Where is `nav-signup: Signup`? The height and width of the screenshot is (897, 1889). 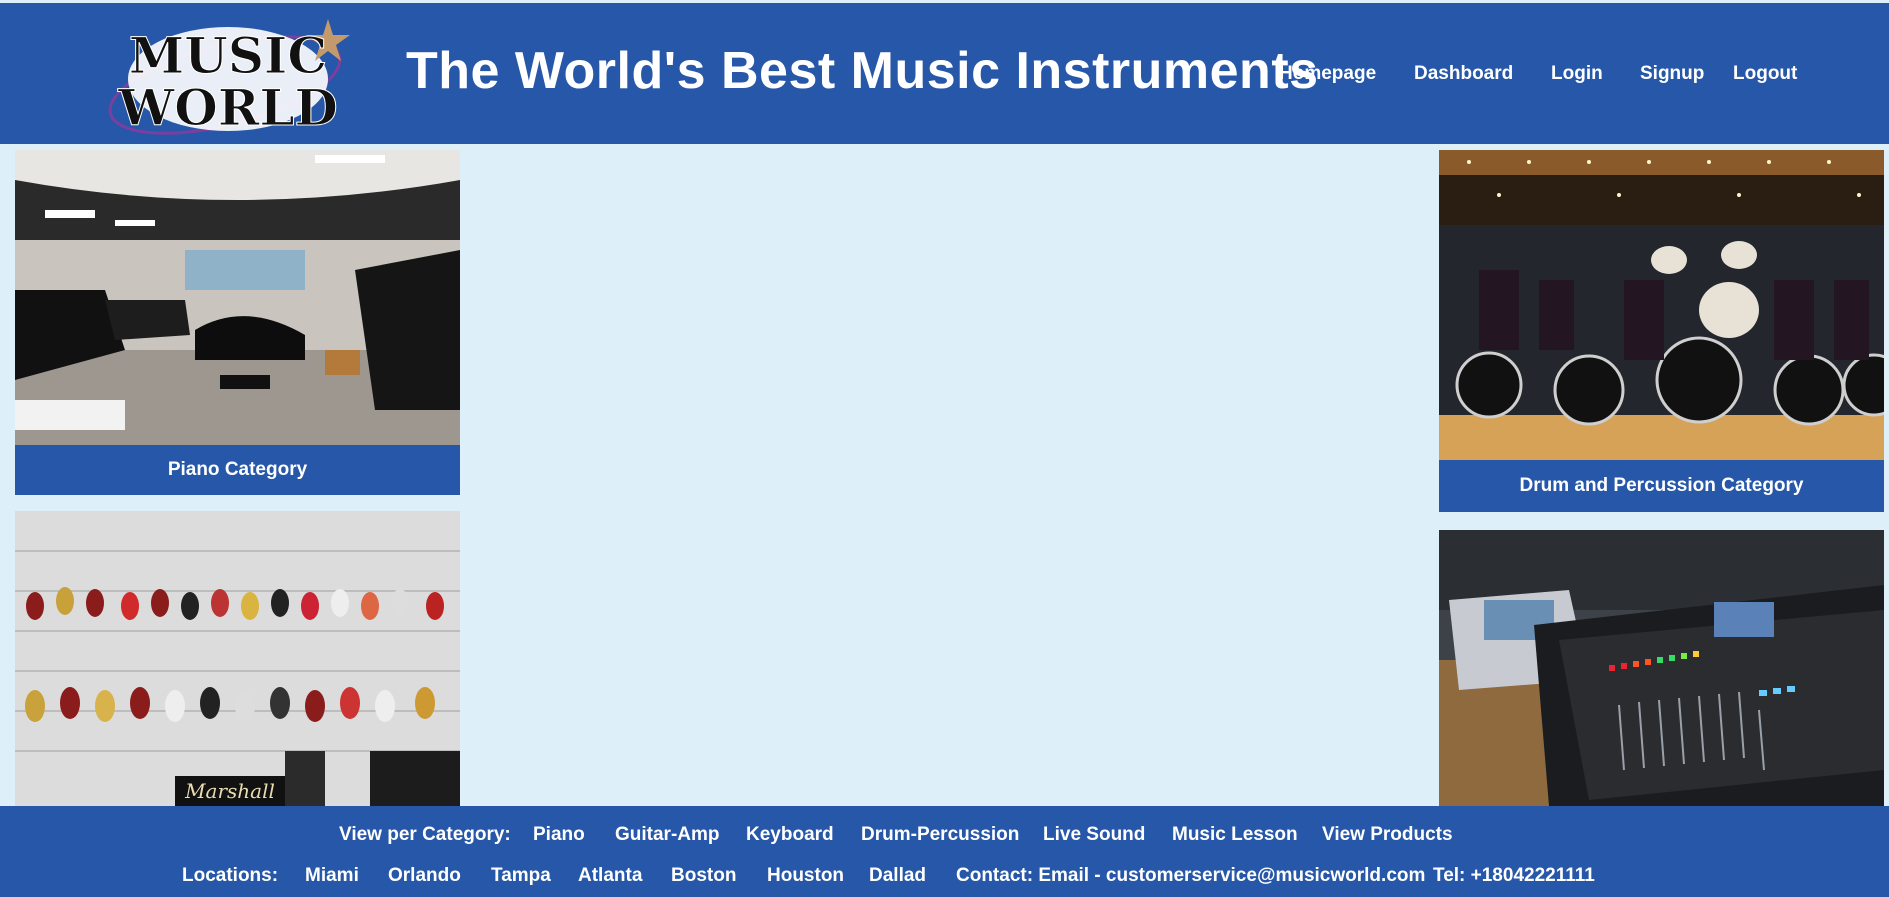
nav-signup: Signup is located at coordinates (1672, 74).